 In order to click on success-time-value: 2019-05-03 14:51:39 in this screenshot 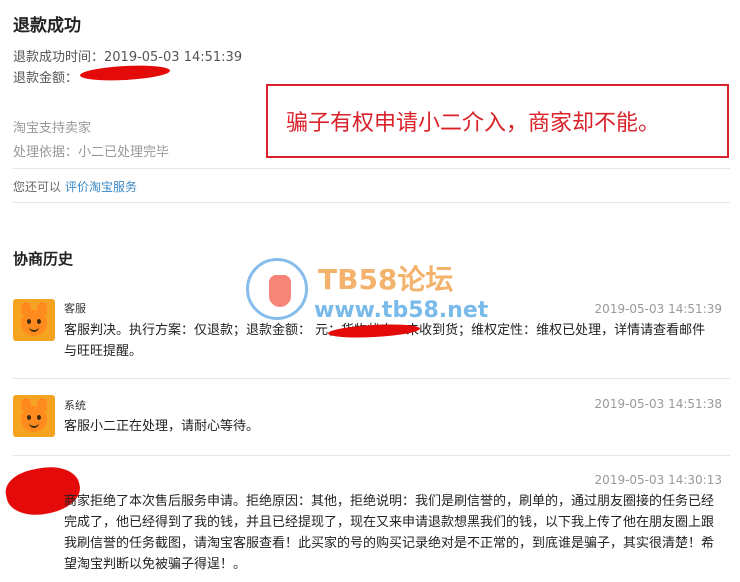, I will do `click(173, 57)`.